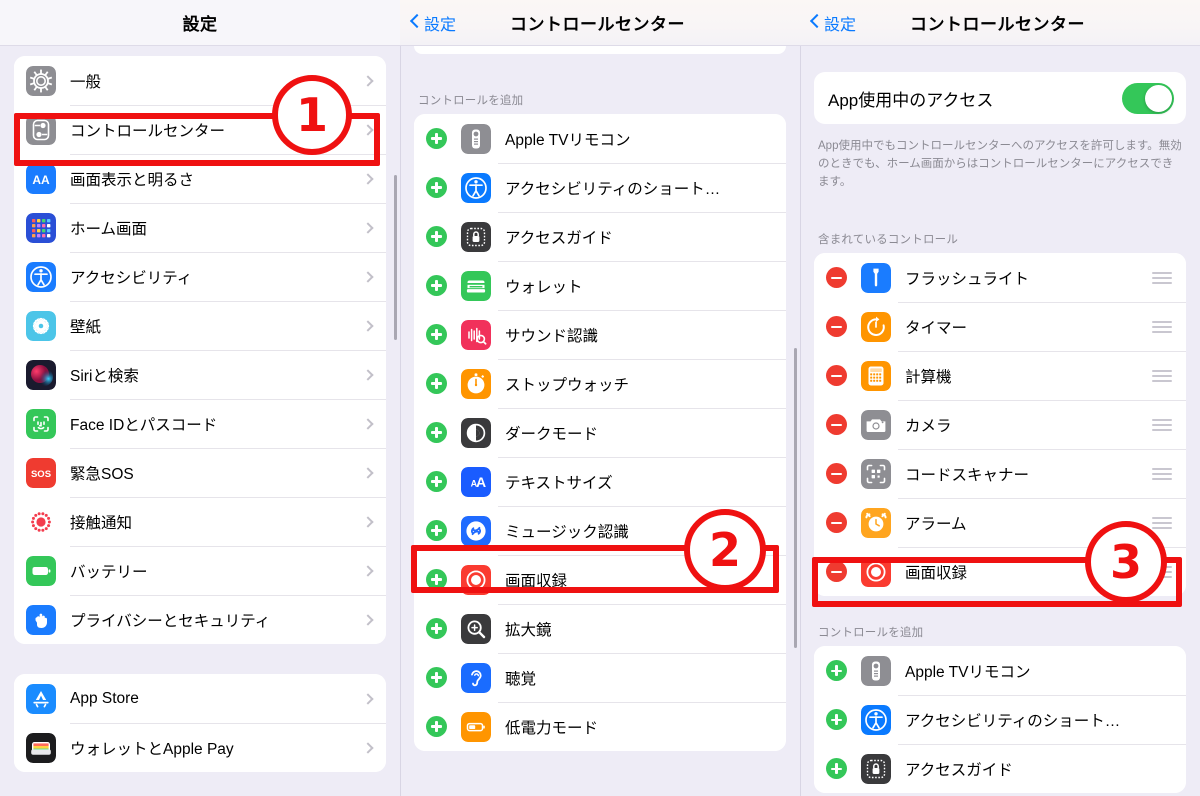 The width and height of the screenshot is (1200, 796). I want to click on add-control-row: サウンド認識, so click(600, 334).